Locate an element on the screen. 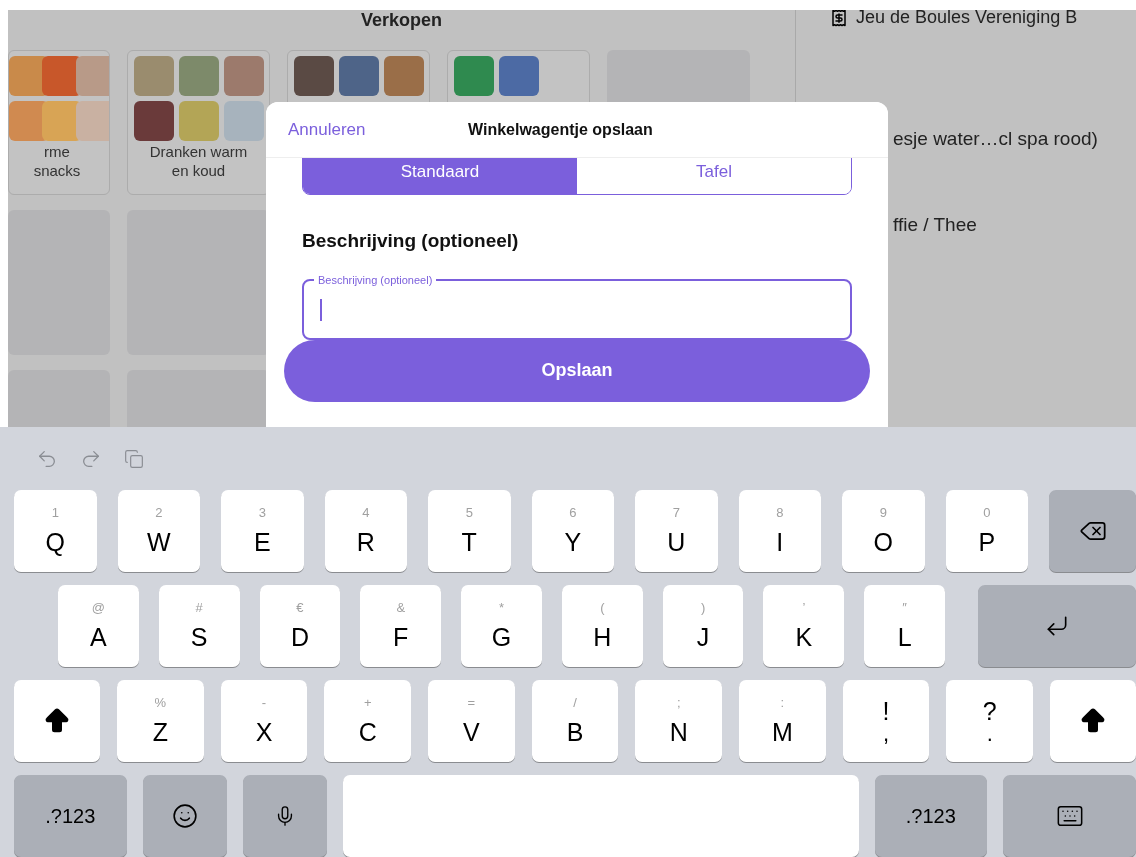 The width and height of the screenshot is (1136, 857). key: @ A is located at coordinates (98, 626).